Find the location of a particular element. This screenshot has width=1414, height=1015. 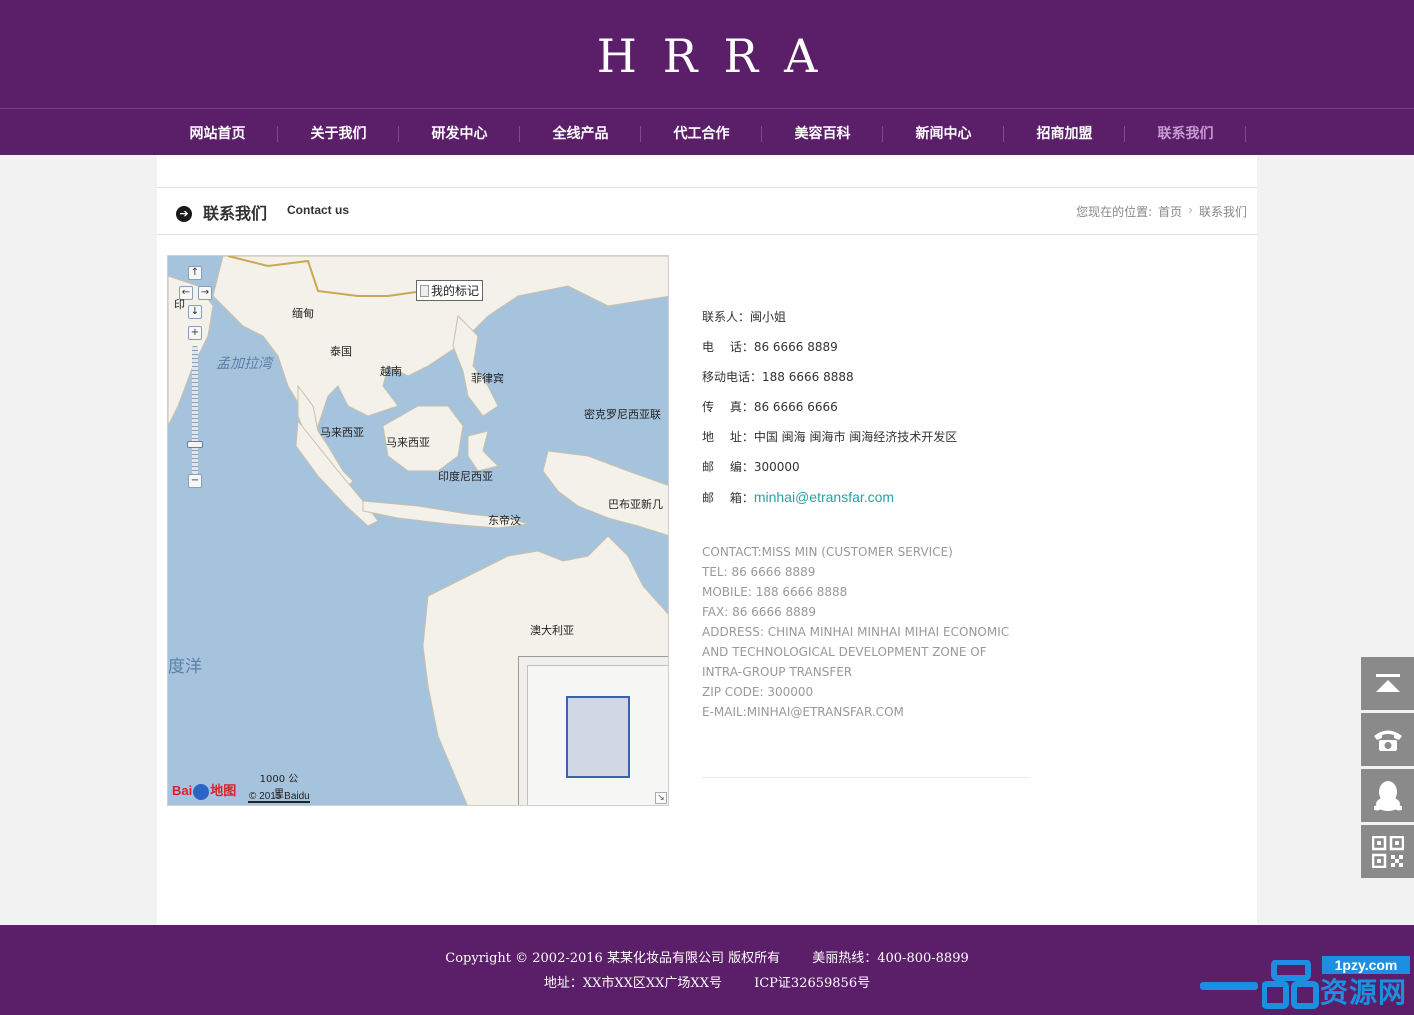

zoom-out-button: − is located at coordinates (195, 481).